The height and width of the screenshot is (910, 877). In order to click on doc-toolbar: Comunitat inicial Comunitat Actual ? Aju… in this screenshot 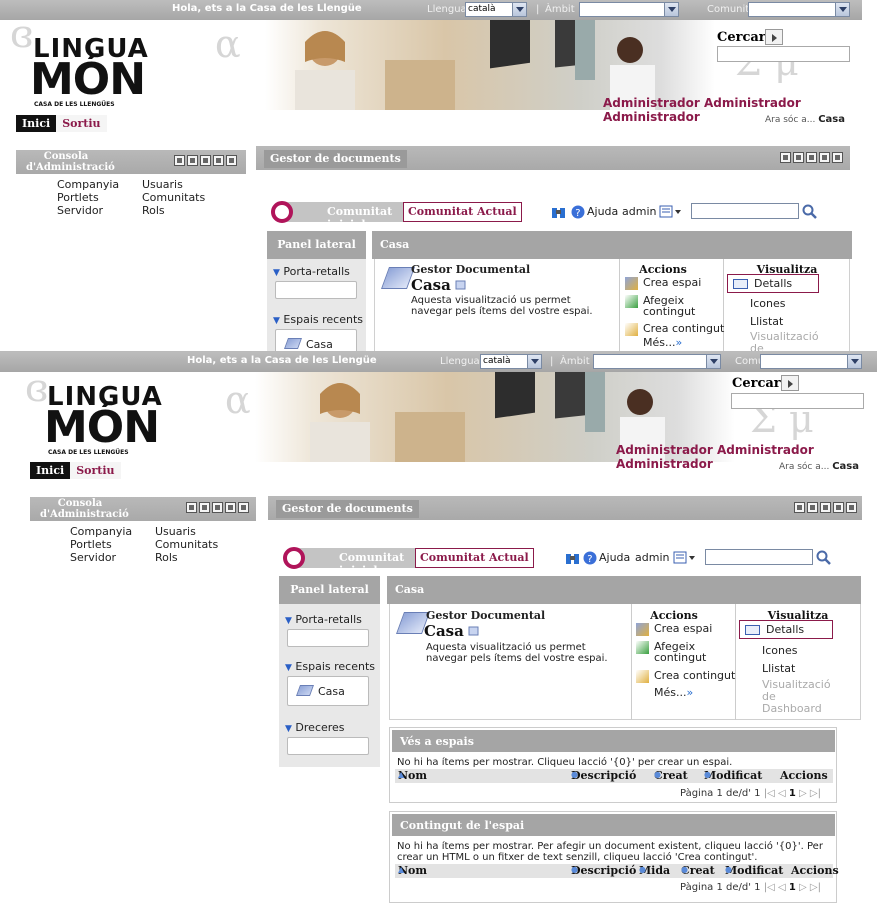, I will do `click(557, 216)`.